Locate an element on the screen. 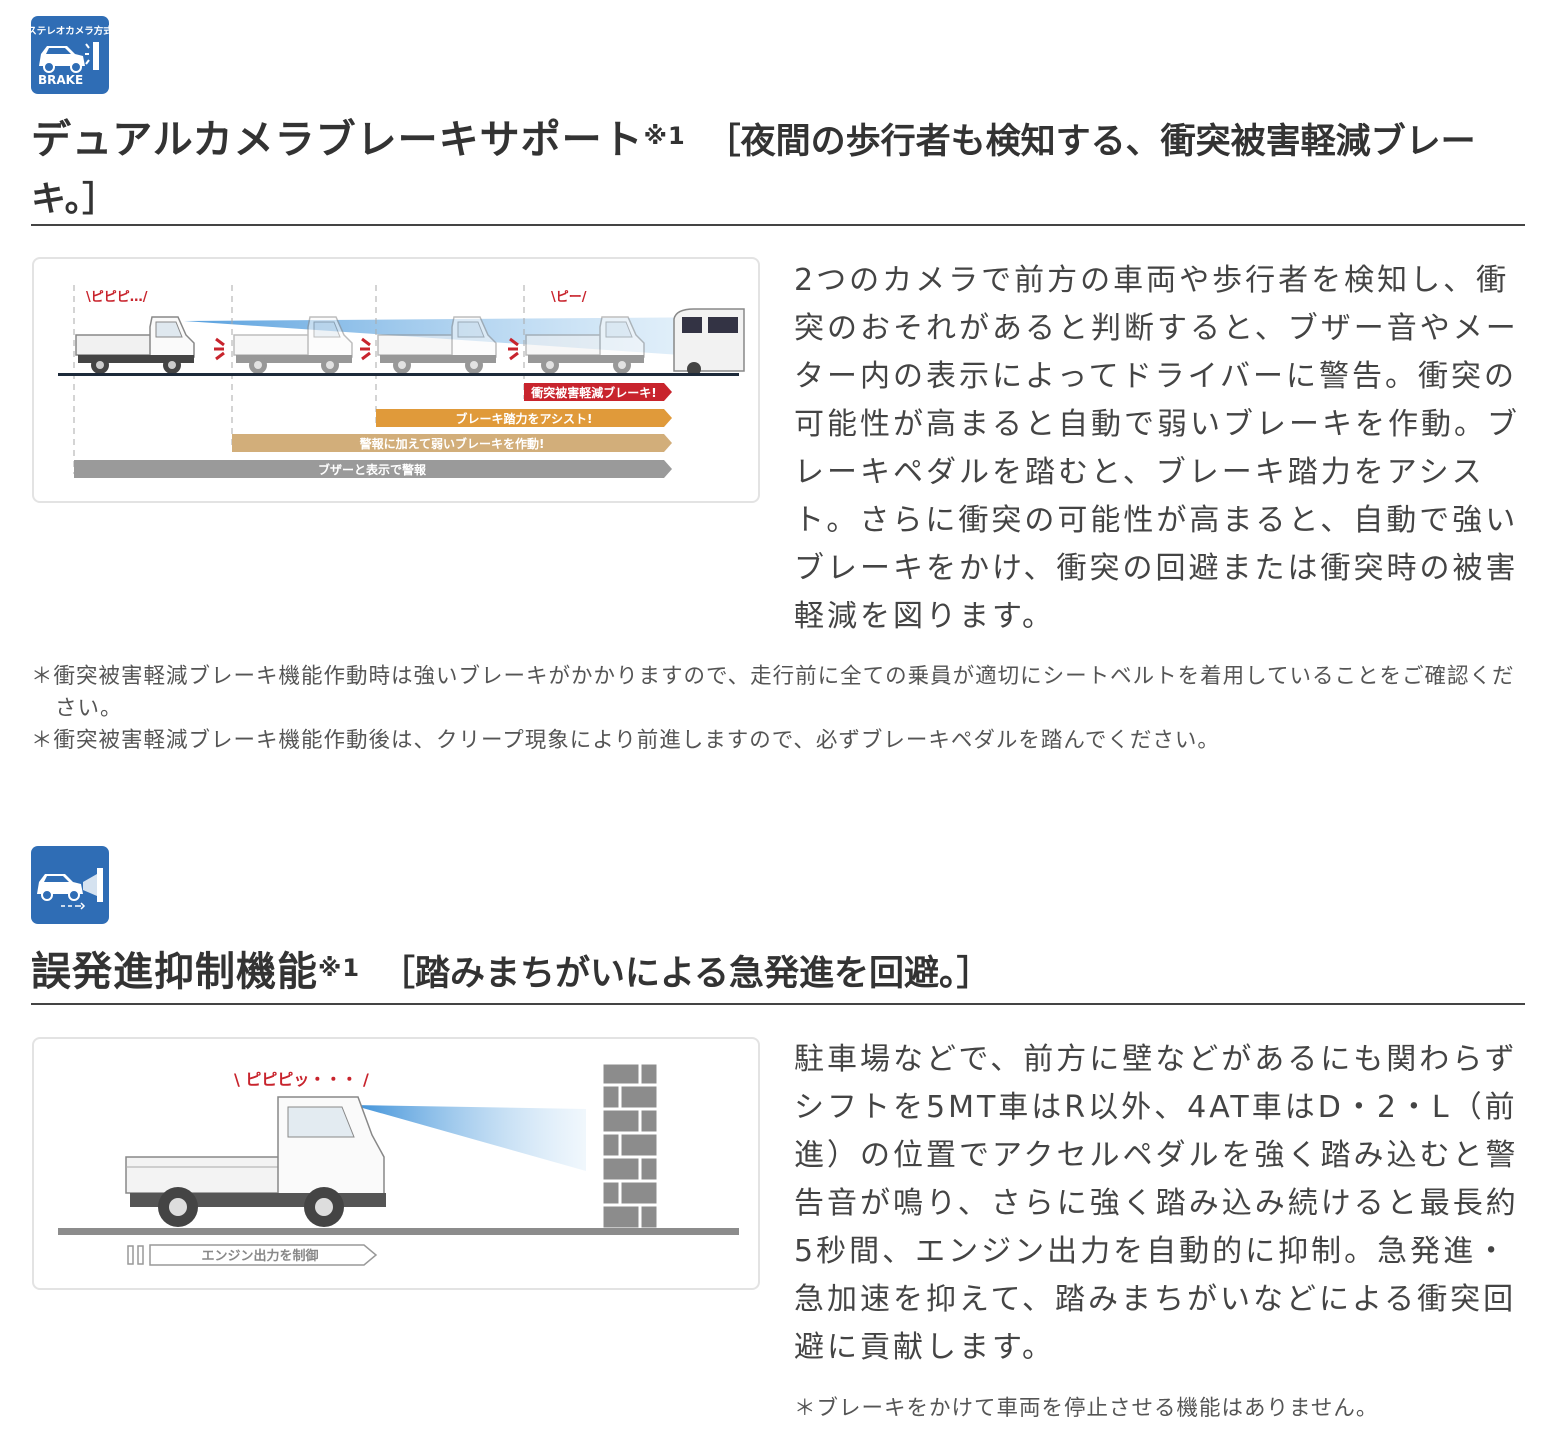  section2-title-note-mark: ※1 is located at coordinates (339, 968).